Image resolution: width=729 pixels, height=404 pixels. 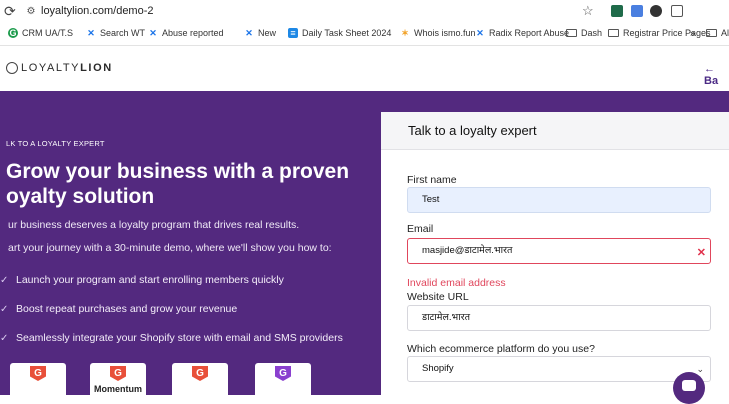 I want to click on bookmark-label: Search WT, so click(x=123, y=33).